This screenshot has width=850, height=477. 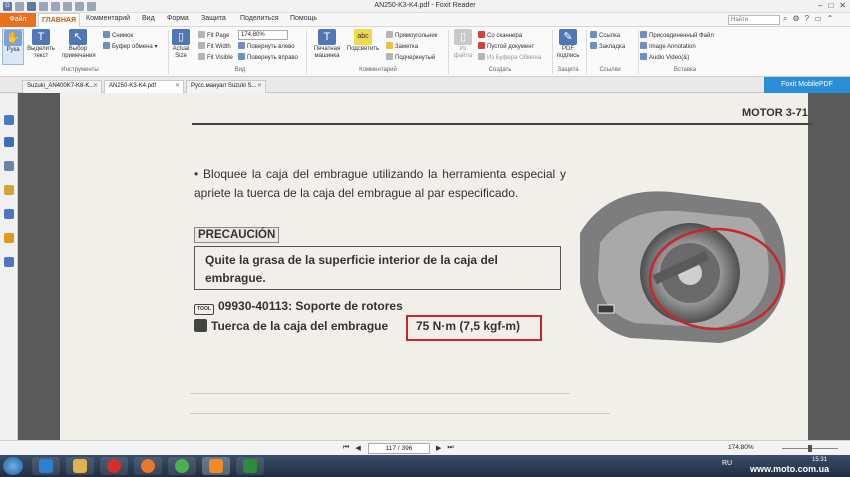 I want to click on taskbar-explorer, so click(x=80, y=466).